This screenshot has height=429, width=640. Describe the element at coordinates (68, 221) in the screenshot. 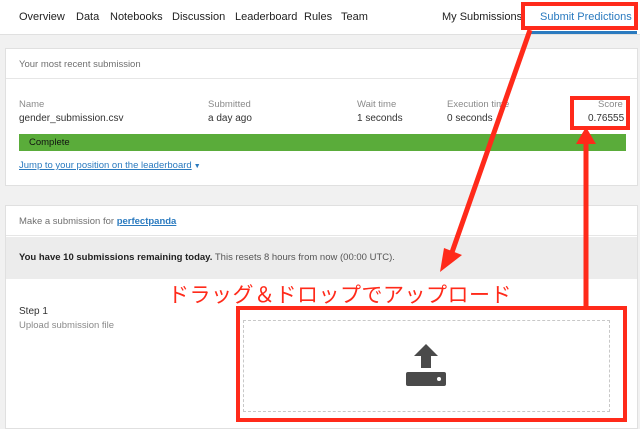

I see `make-submission-prefix: Make a submission for` at that location.